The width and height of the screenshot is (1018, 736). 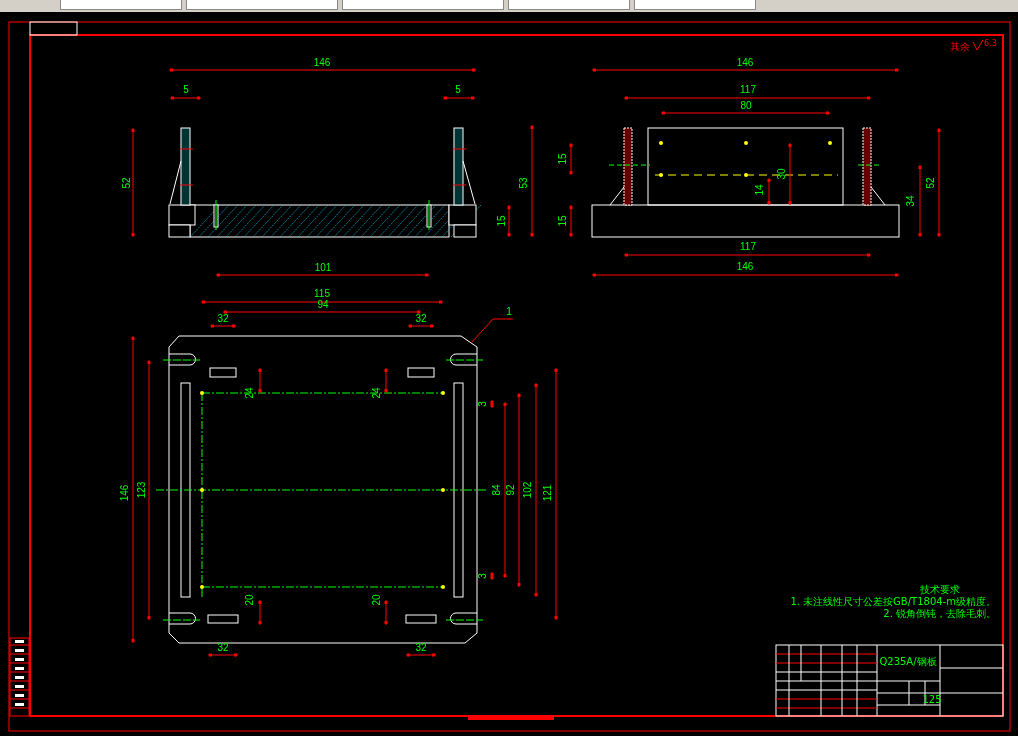 What do you see at coordinates (759, 190) in the screenshot?
I see `dimension-label: 14` at bounding box center [759, 190].